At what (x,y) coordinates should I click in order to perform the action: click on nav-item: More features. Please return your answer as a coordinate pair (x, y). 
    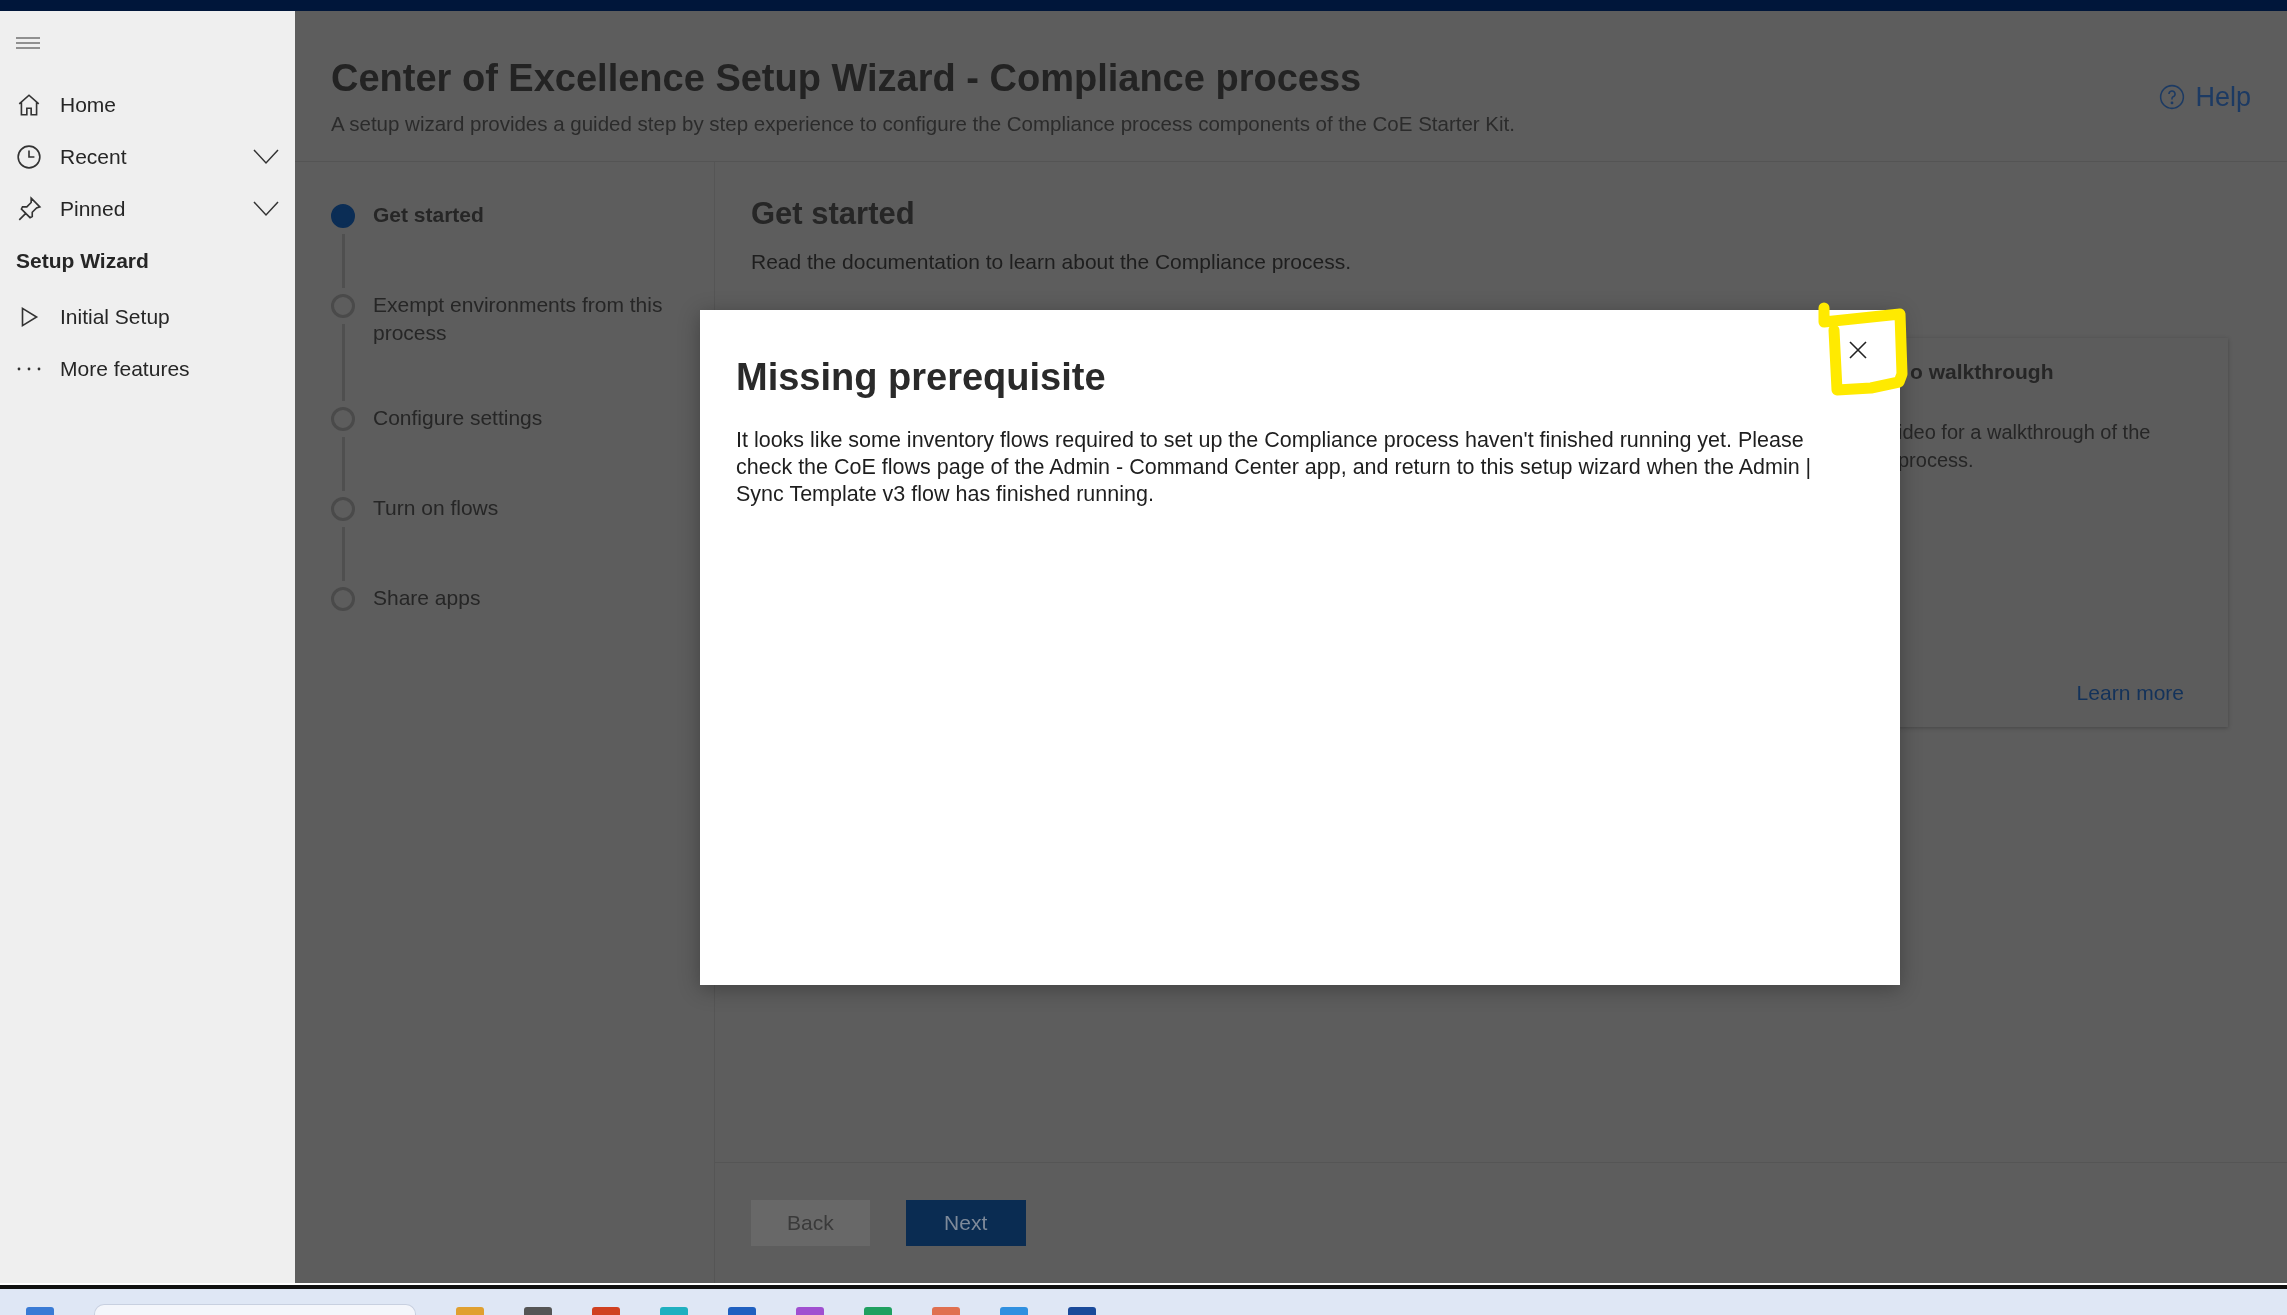
    Looking at the image, I should click on (169, 369).